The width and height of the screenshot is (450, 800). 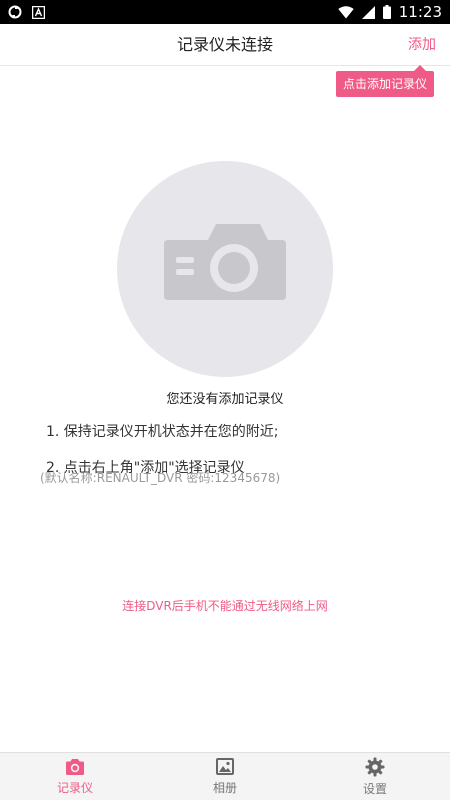 What do you see at coordinates (26, 12) in the screenshot?
I see `status-left-icons` at bounding box center [26, 12].